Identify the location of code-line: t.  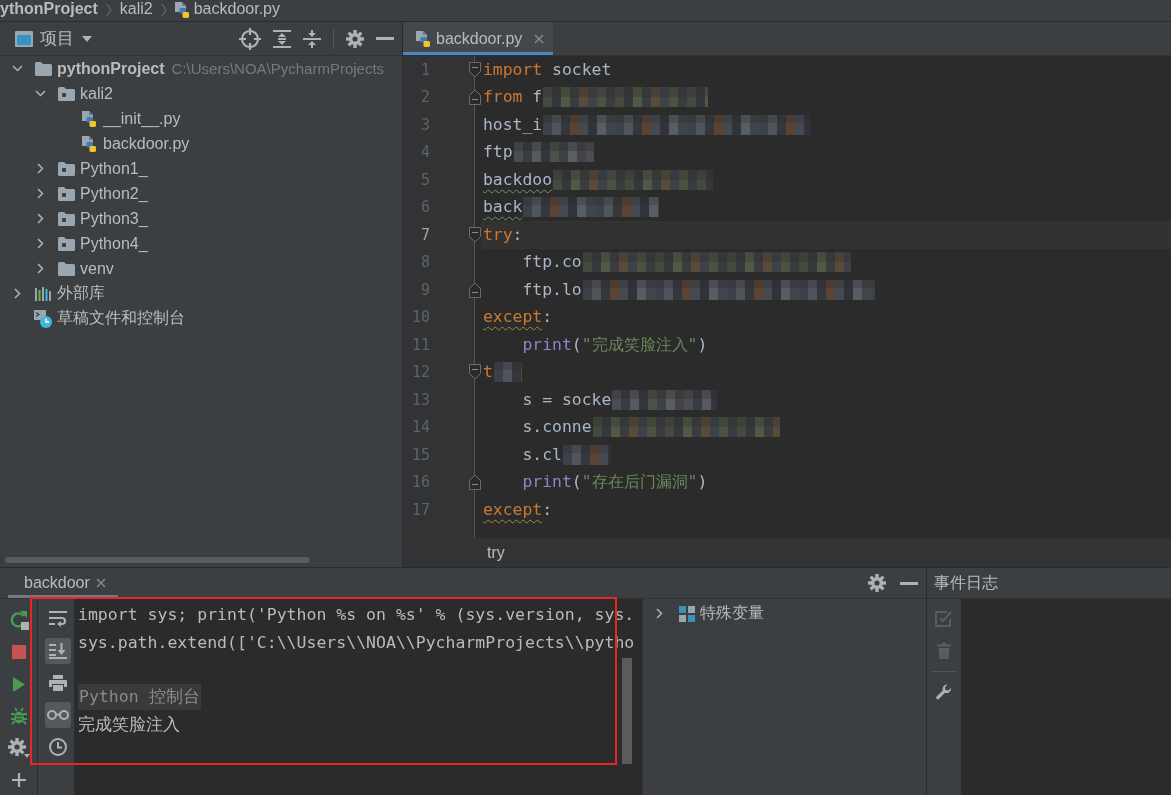
(488, 372).